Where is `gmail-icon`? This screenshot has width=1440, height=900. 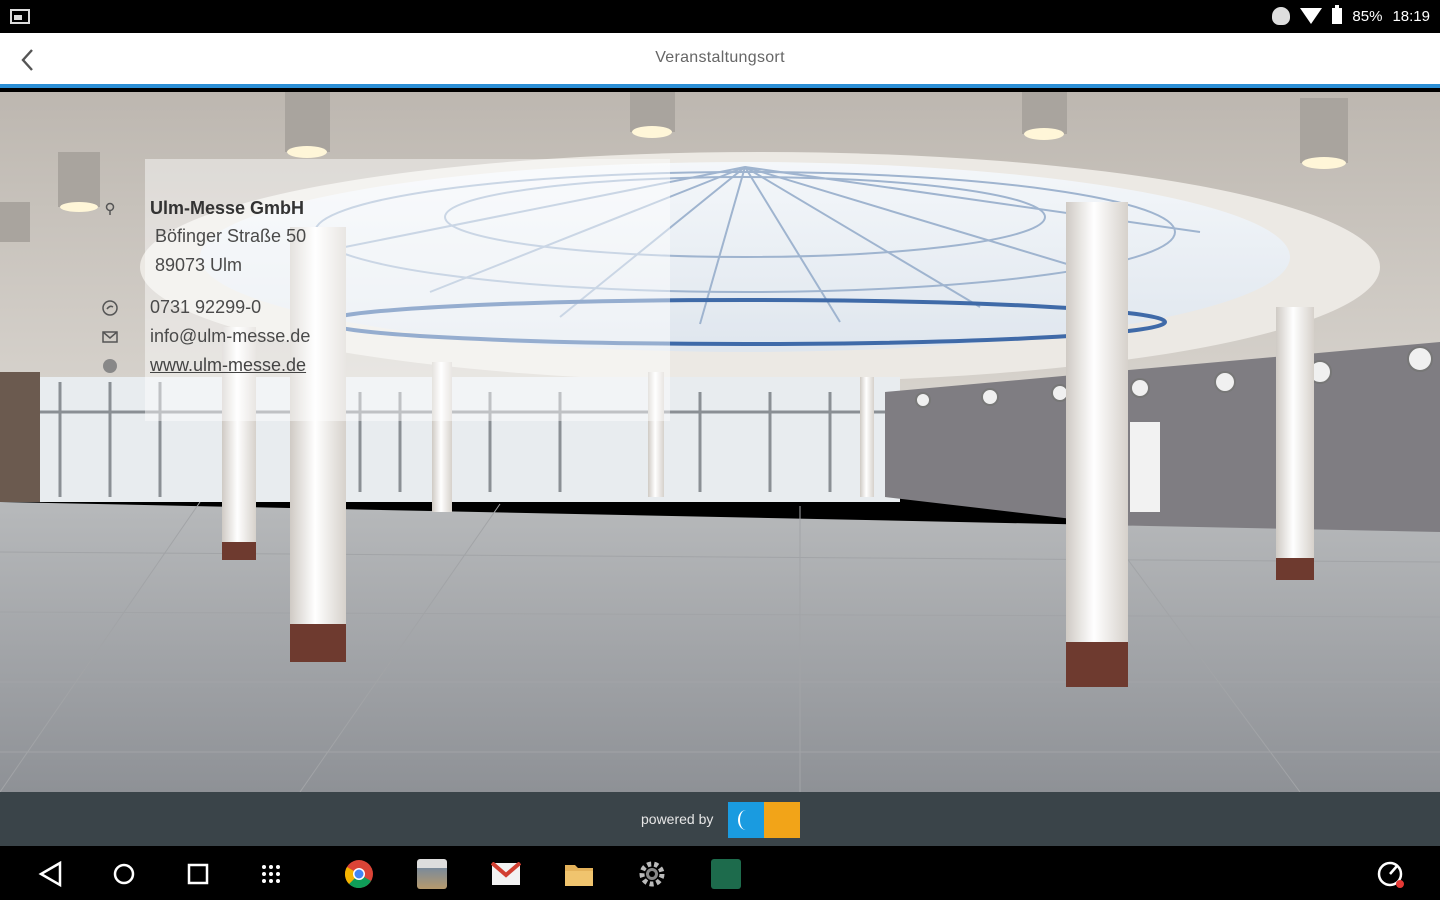 gmail-icon is located at coordinates (506, 873).